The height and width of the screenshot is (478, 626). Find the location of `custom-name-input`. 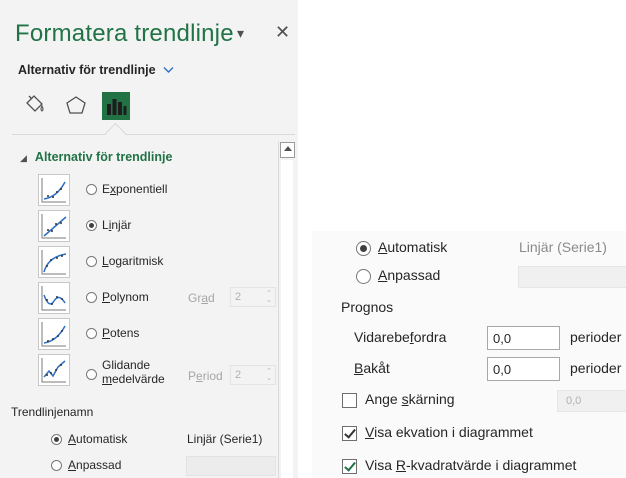

custom-name-input is located at coordinates (231, 466).